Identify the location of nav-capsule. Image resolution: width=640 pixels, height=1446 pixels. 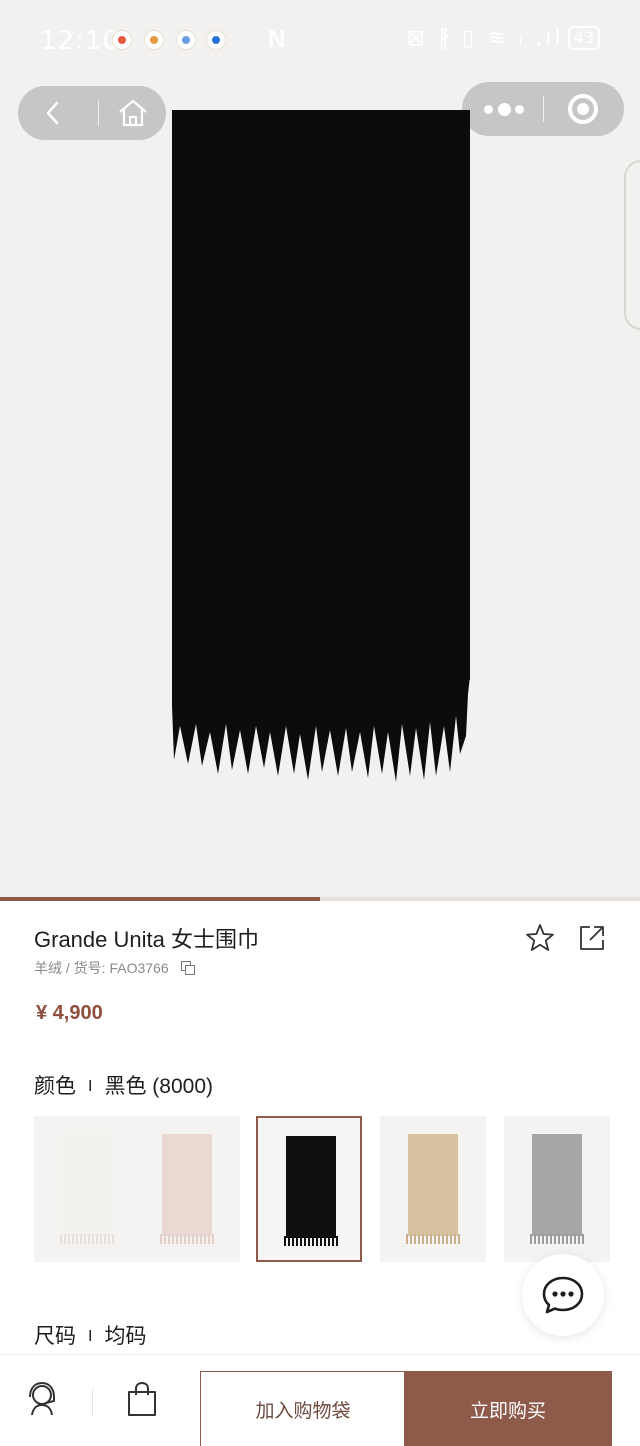
(92, 113).